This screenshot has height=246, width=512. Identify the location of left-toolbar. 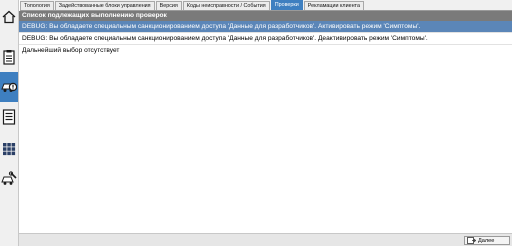
(9, 123).